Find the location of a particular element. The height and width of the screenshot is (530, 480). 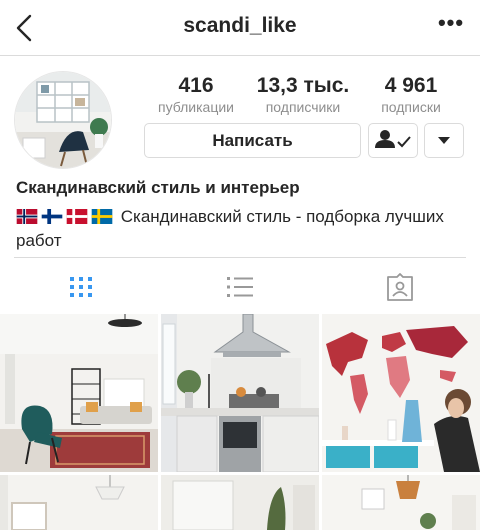

posts-stat: 416 публикации is located at coordinates (196, 95).